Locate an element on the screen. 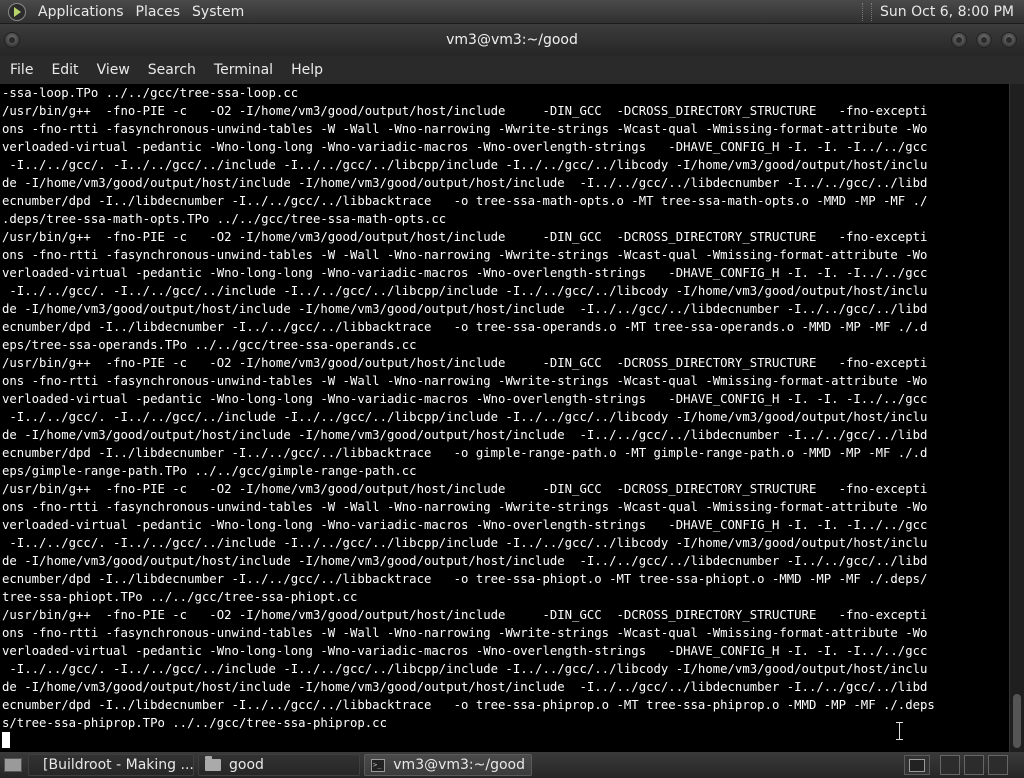 The width and height of the screenshot is (1024, 778). gnome-logo-icon is located at coordinates (17, 11).